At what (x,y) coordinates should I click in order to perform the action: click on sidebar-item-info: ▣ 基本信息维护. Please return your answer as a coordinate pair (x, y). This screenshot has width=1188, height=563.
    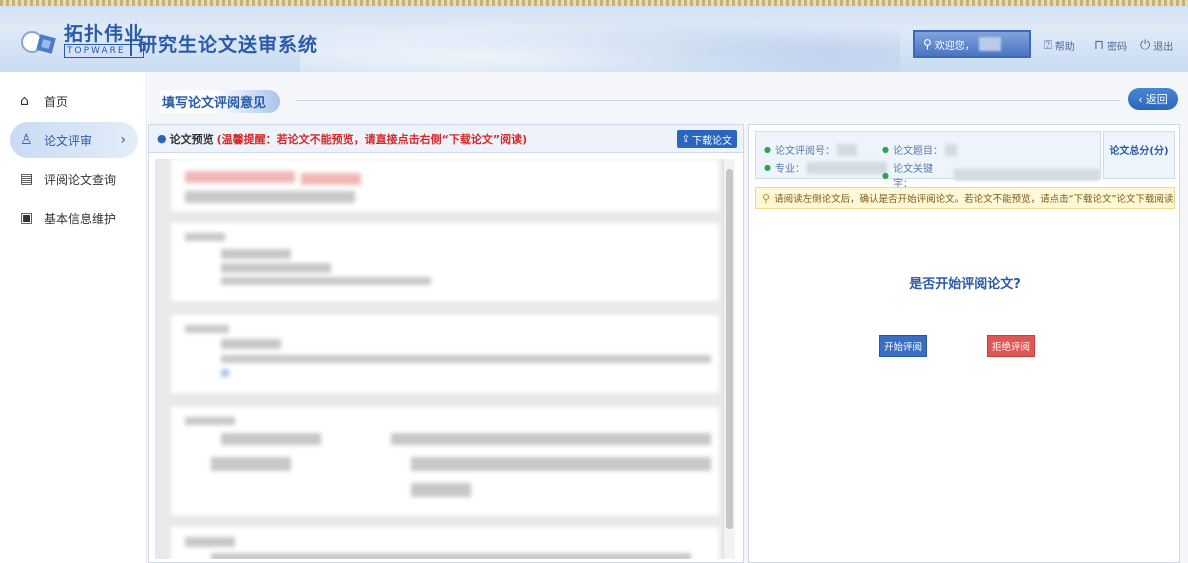
    Looking at the image, I should click on (74, 218).